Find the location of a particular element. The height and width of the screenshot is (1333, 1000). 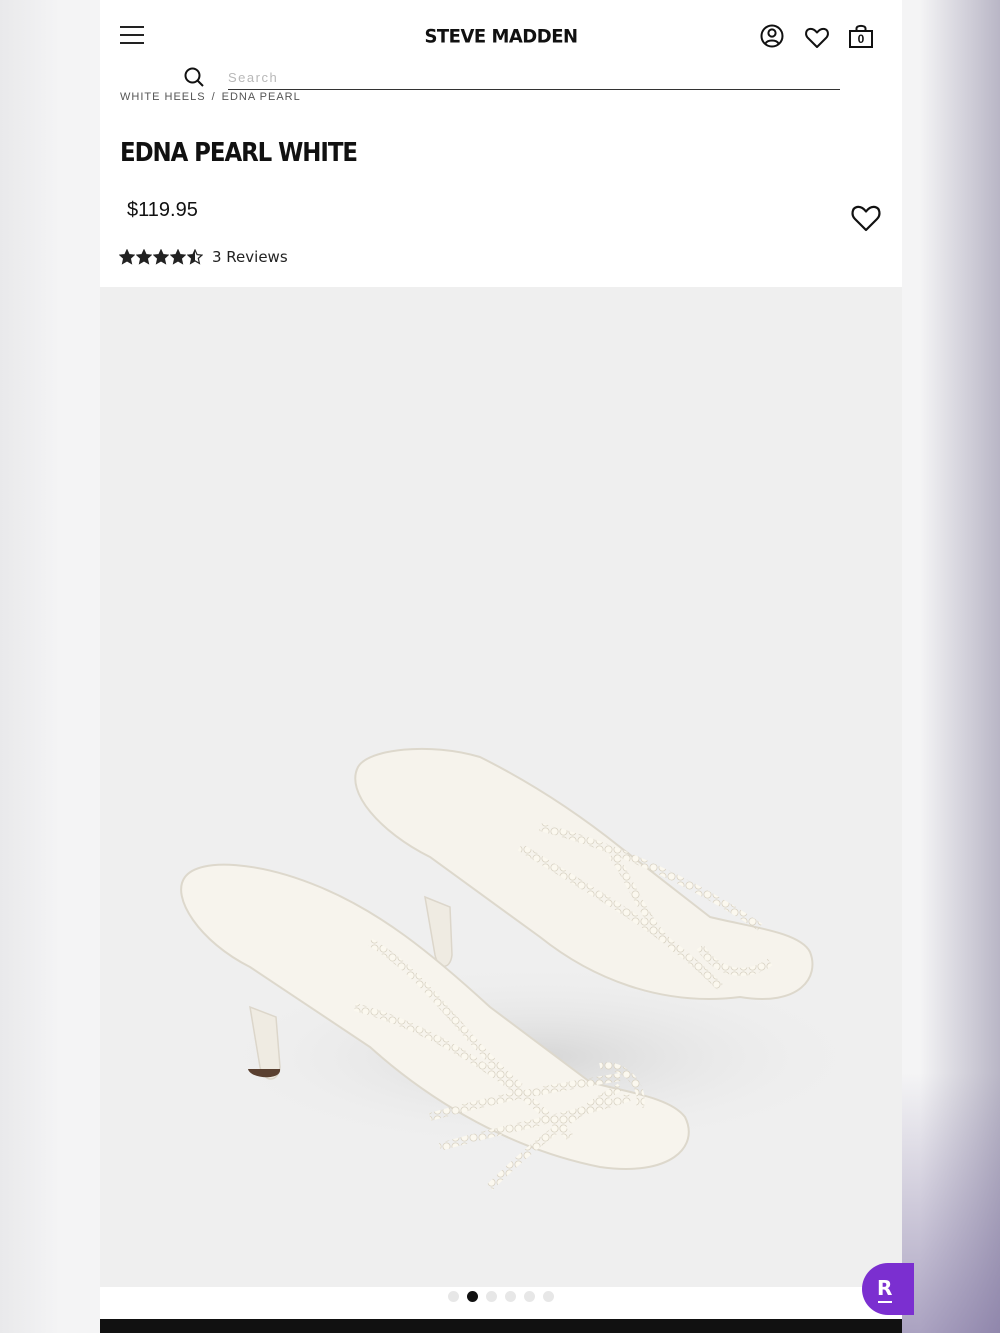

product-price: $119.95 is located at coordinates (162, 210).